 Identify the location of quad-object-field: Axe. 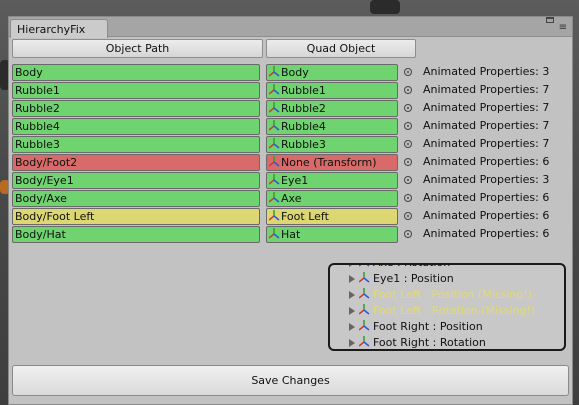
(332, 198).